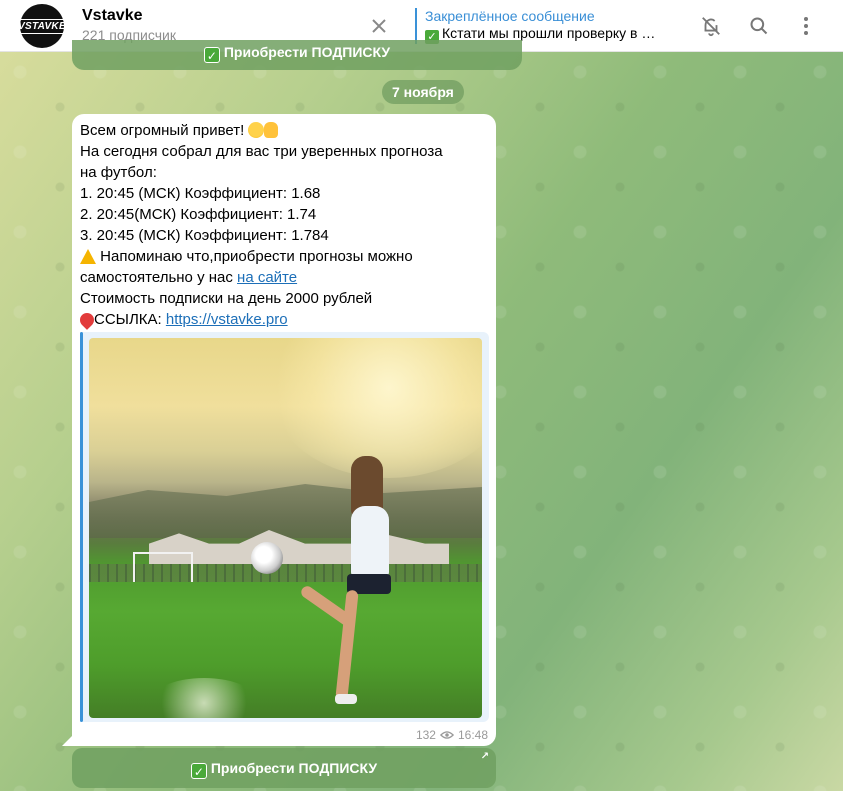 This screenshot has height=791, width=843. Describe the element at coordinates (200, 193) in the screenshot. I see `prediction-line: 1. 20:45 (МСК) Коэффициент: 1.68` at that location.